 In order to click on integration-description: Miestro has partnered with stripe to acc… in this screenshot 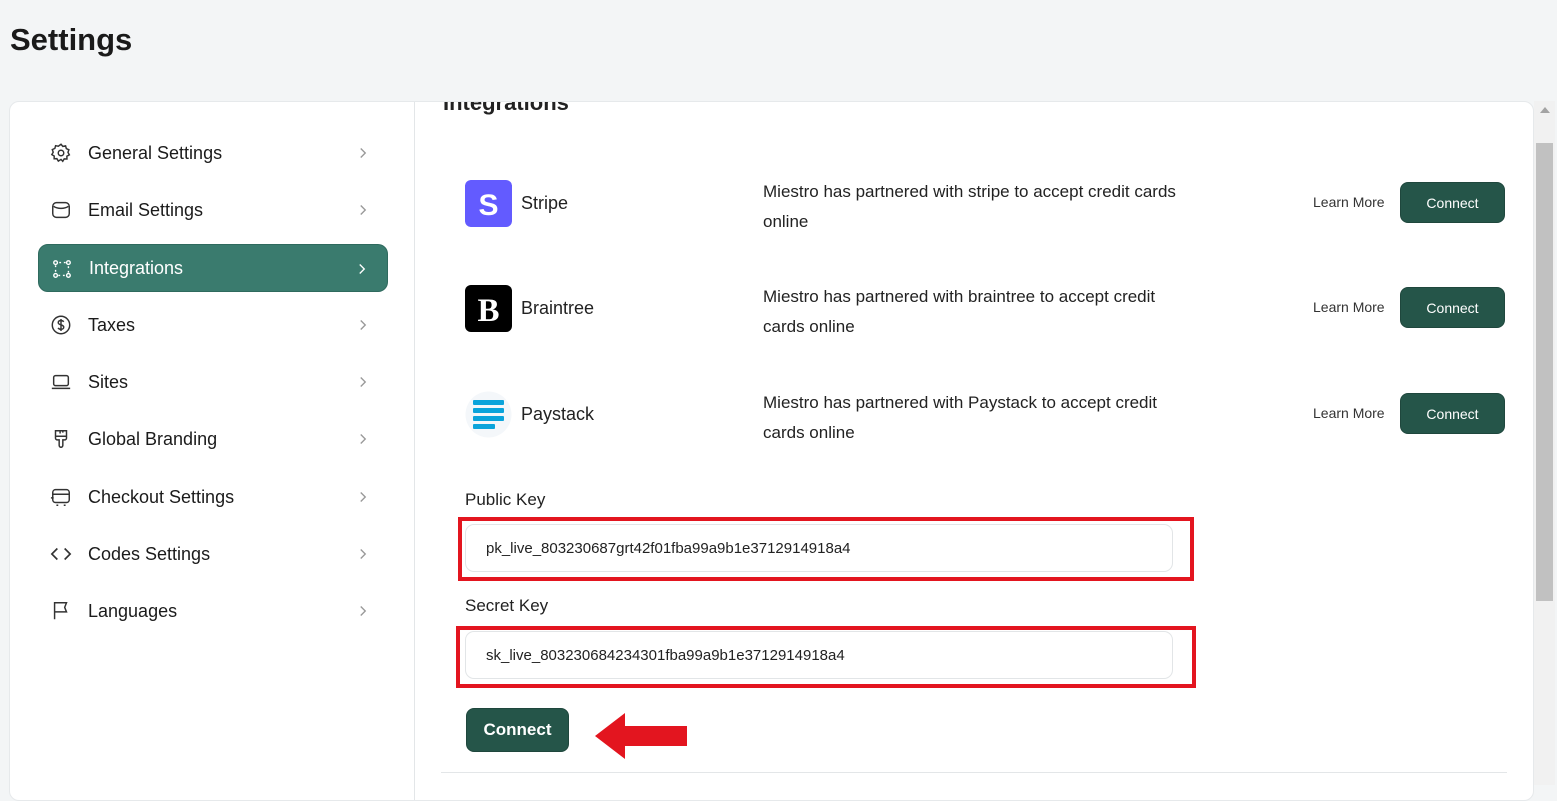, I will do `click(969, 206)`.